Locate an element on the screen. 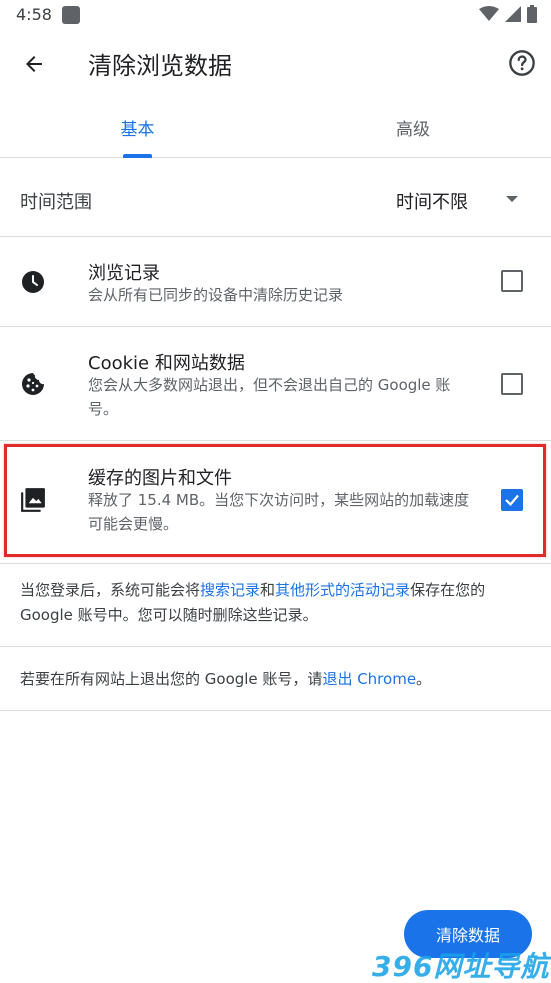  tab-basic: 基本 is located at coordinates (137, 127).